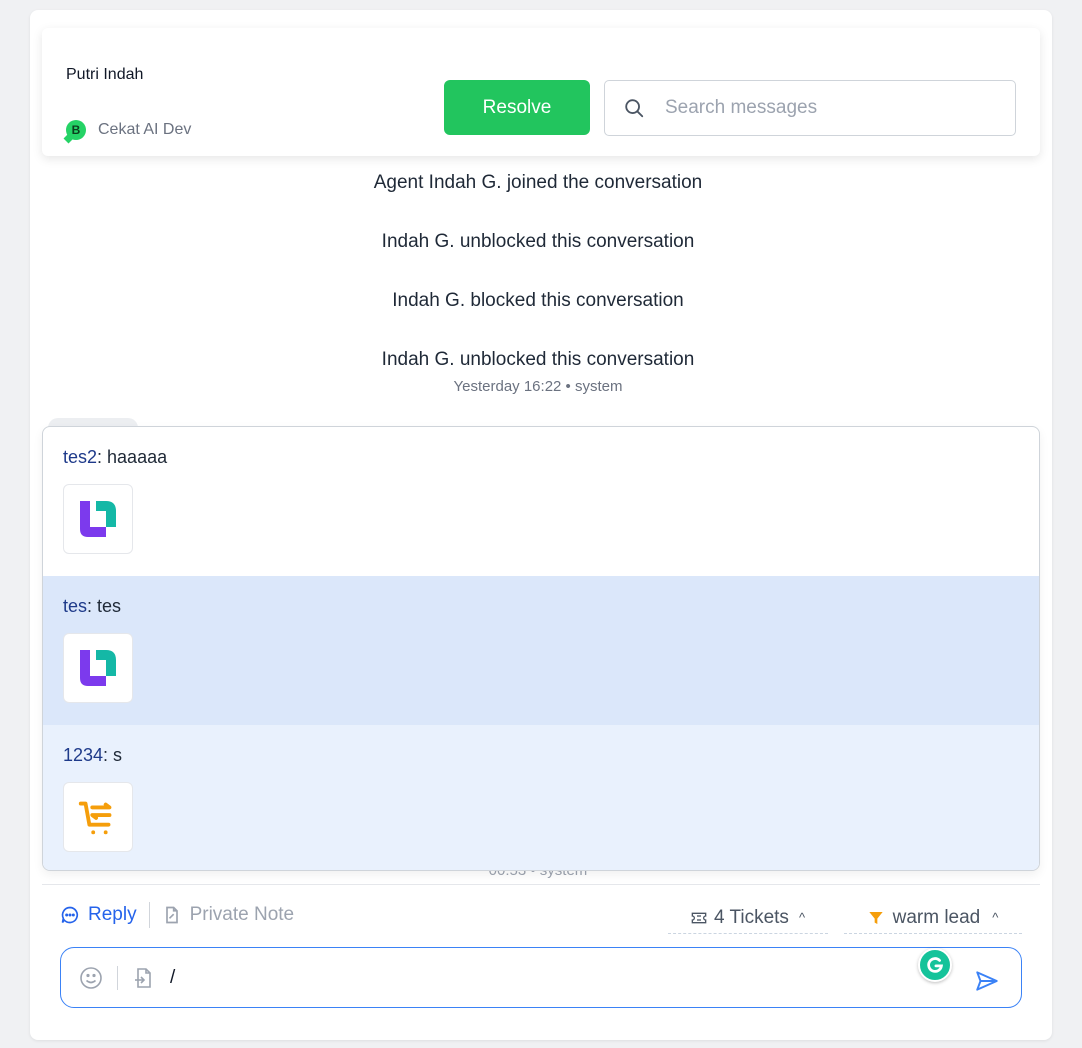 Image resolution: width=1082 pixels, height=1048 pixels. What do you see at coordinates (80, 457) in the screenshot?
I see `suggestion-shortcut: tes2` at bounding box center [80, 457].